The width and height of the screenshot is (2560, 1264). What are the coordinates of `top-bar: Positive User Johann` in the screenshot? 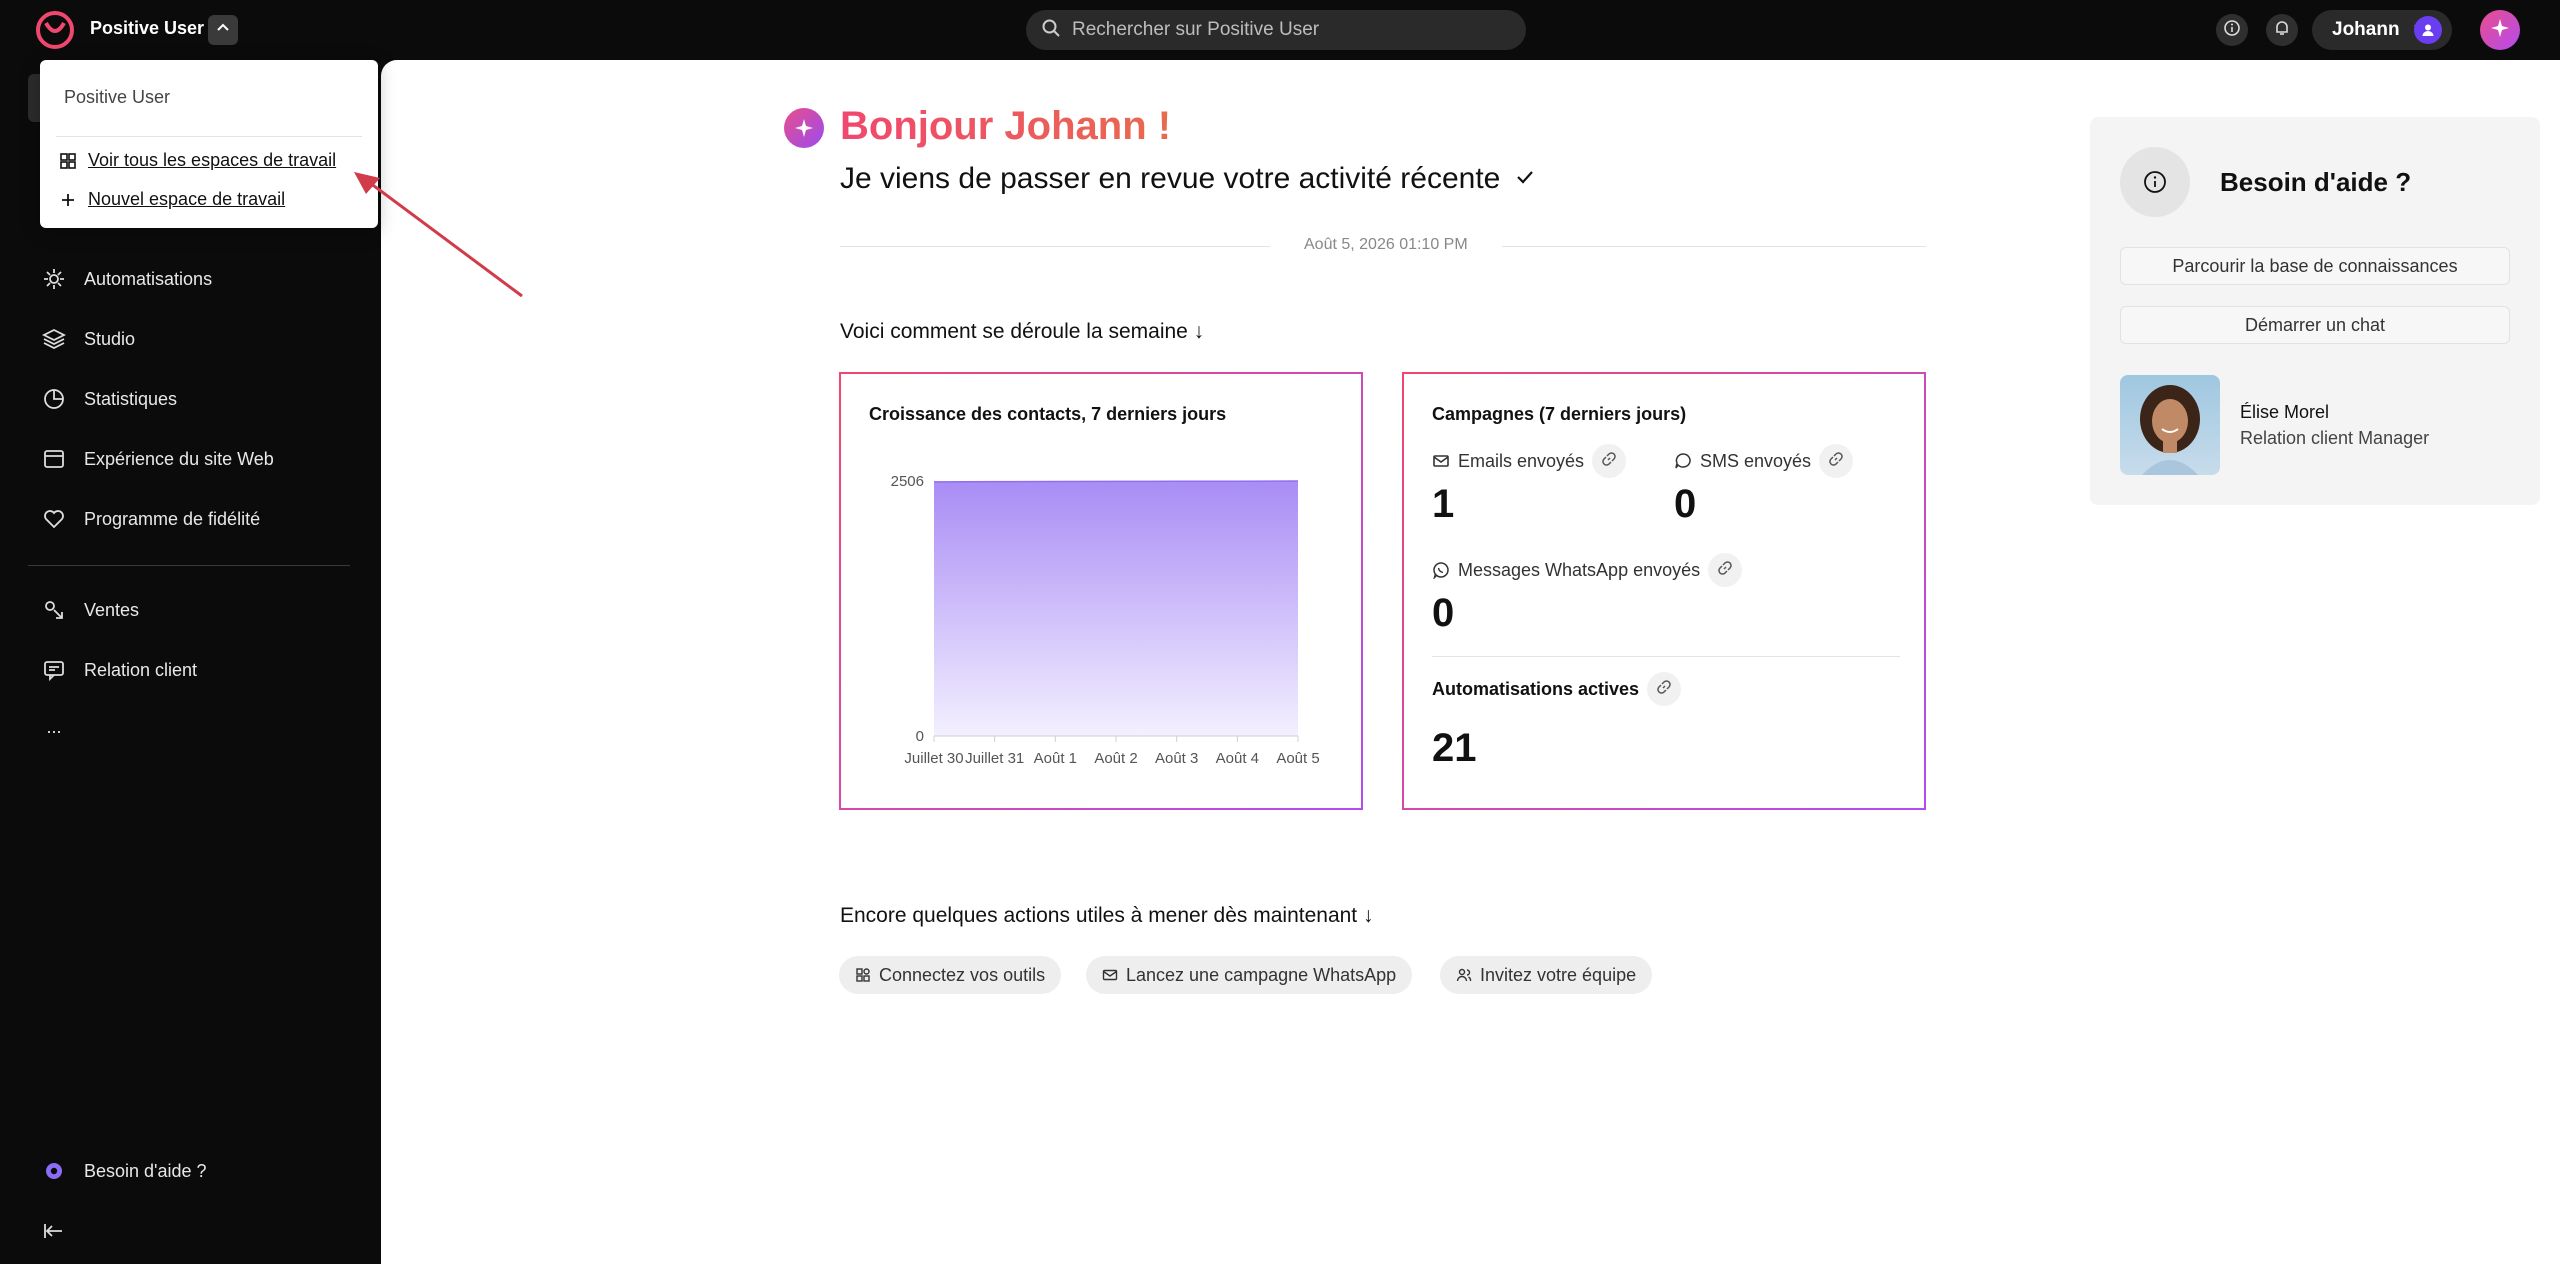 It's located at (1280, 30).